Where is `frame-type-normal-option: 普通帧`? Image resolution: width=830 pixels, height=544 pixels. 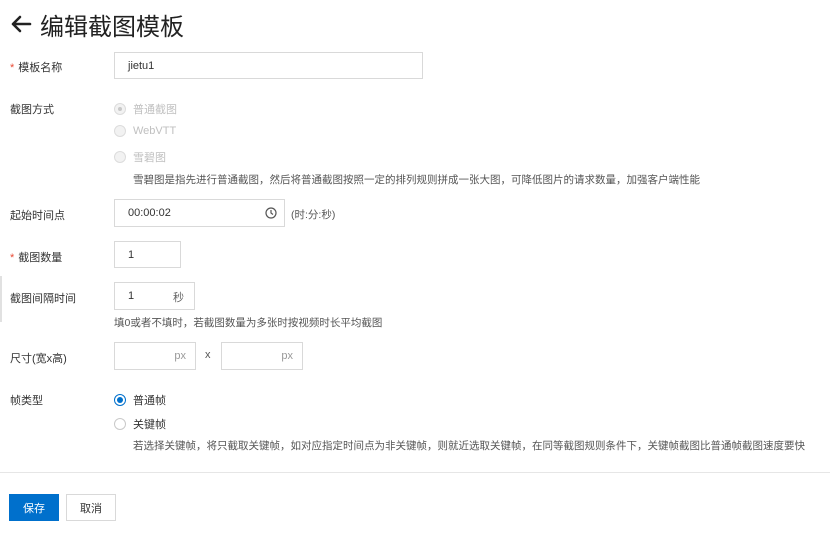 frame-type-normal-option: 普通帧 is located at coordinates (140, 400).